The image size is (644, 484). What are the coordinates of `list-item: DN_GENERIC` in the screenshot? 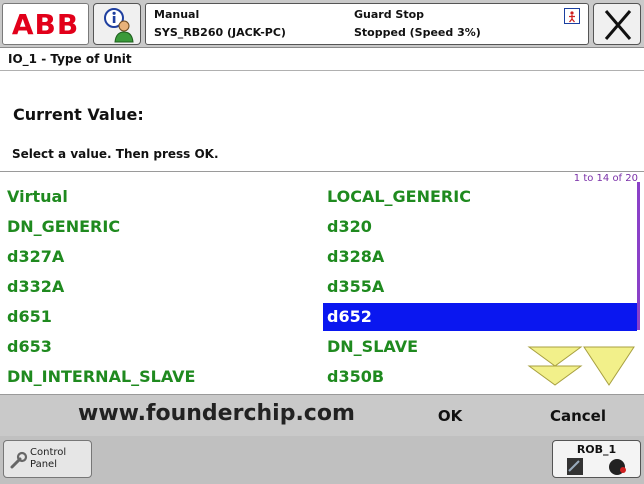 It's located at (63, 226).